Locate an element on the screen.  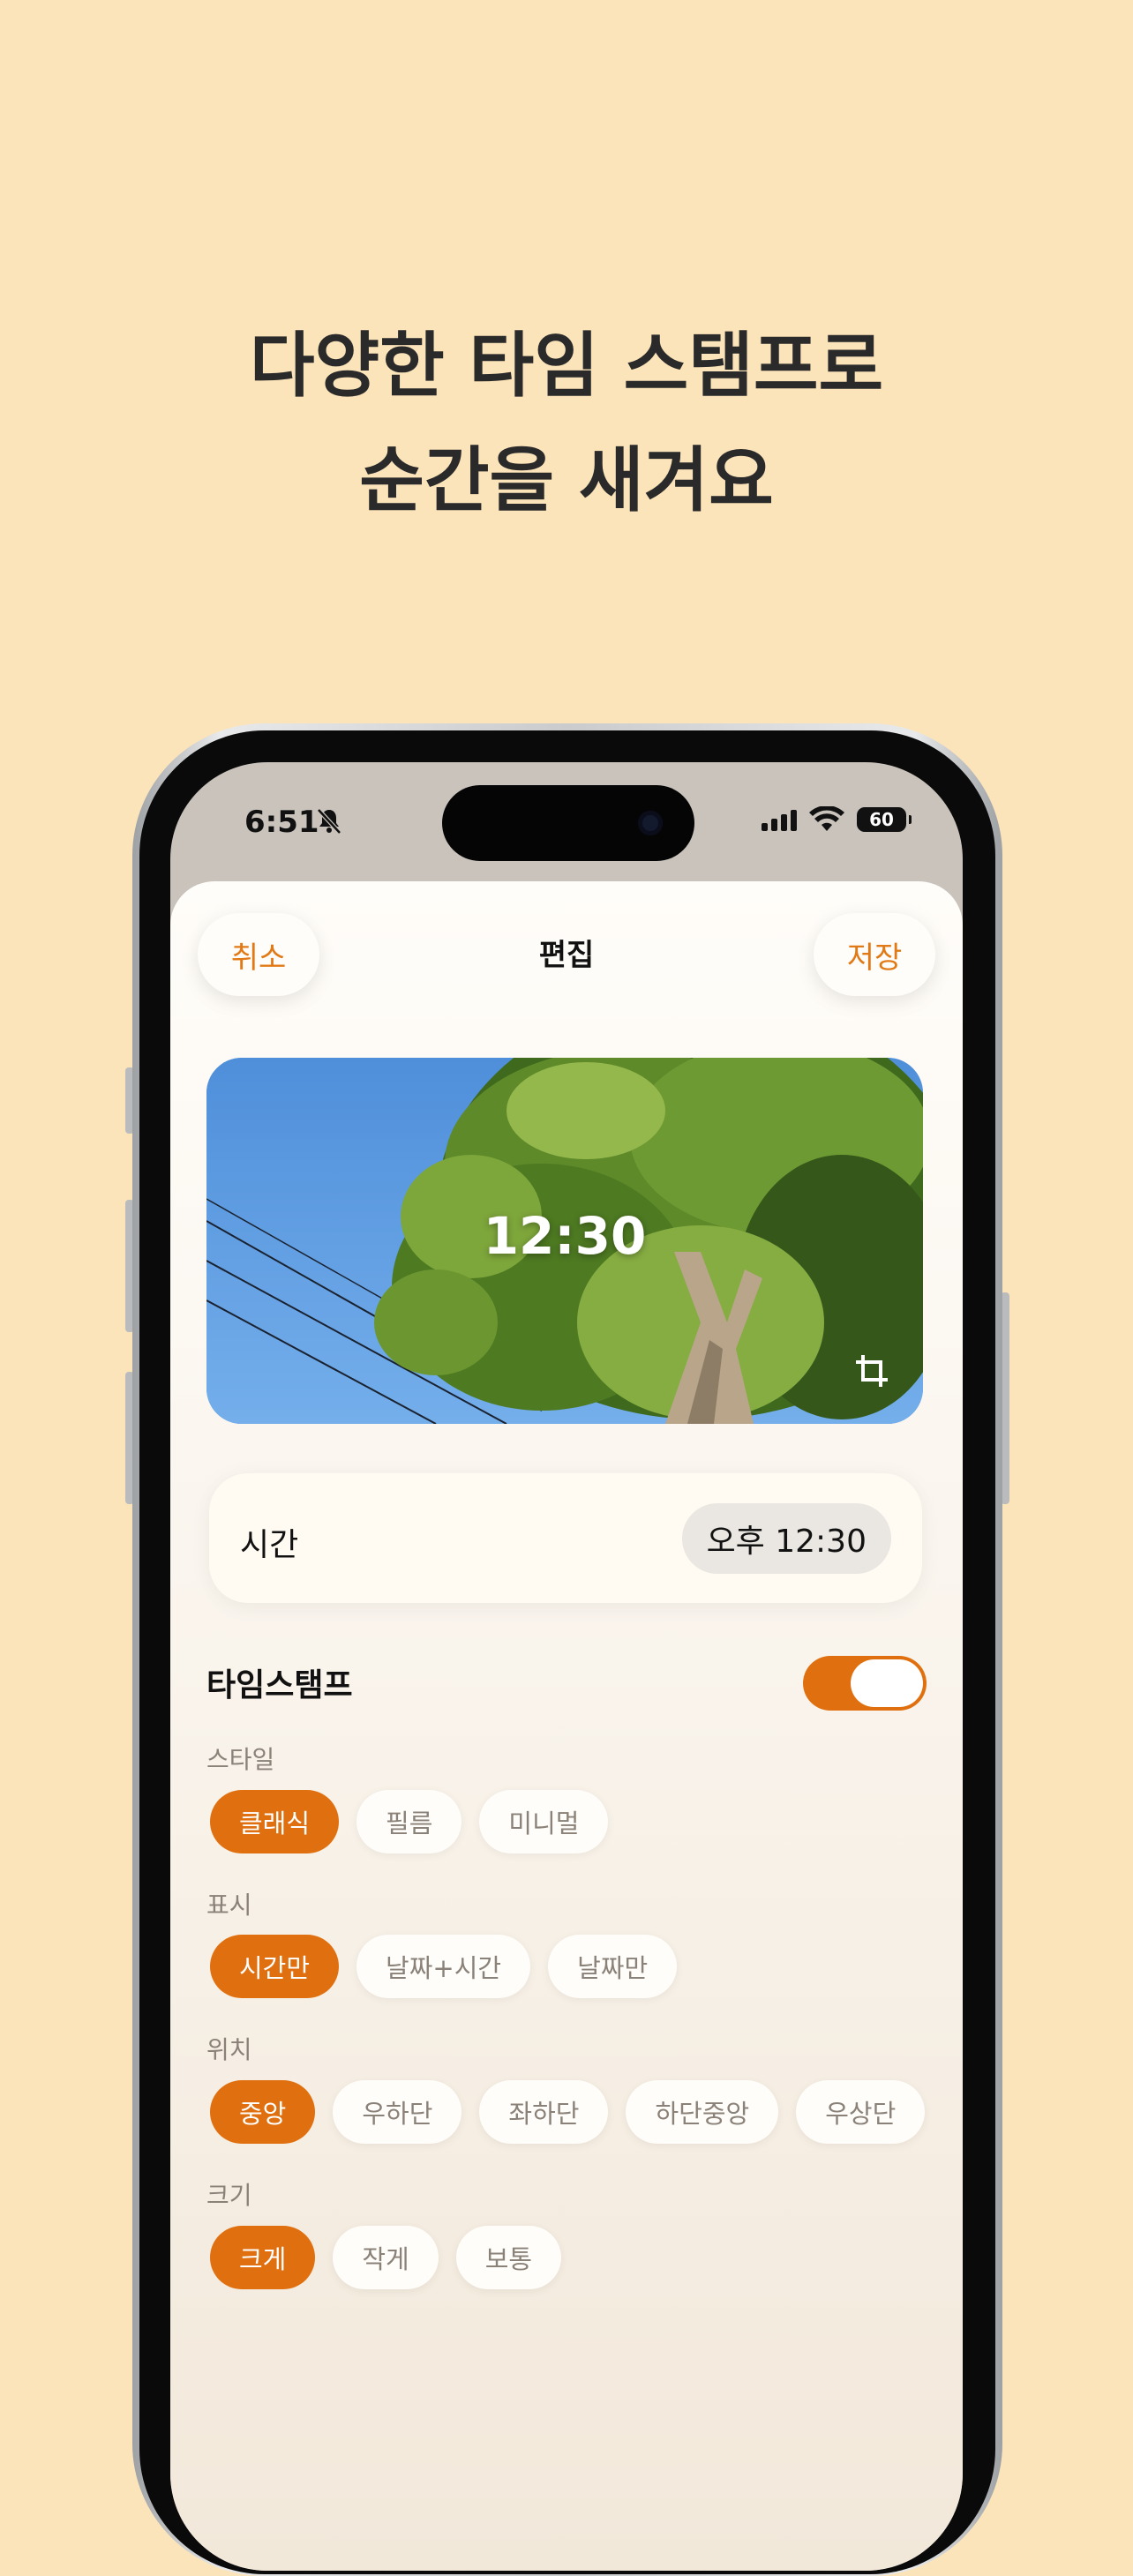
wifi-icon is located at coordinates (827, 819).